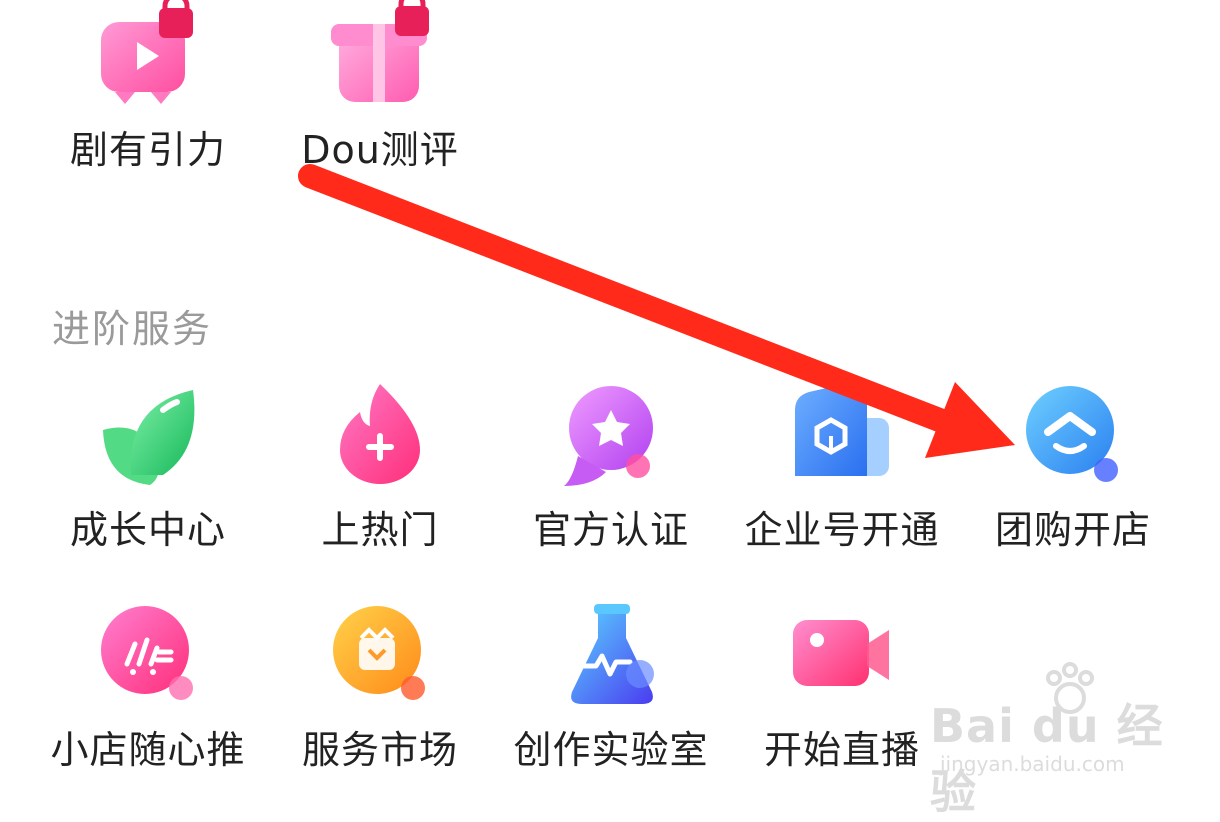  What do you see at coordinates (611, 750) in the screenshot?
I see `item-label: 创作实验室` at bounding box center [611, 750].